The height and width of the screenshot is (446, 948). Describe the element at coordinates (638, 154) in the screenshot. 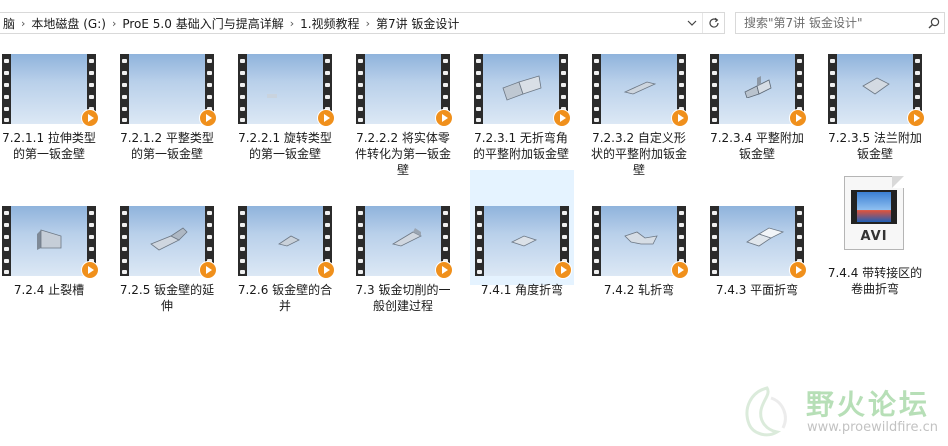

I see `file-name: 7.2.3.2 自定义形状的平整附加钣金壁` at that location.